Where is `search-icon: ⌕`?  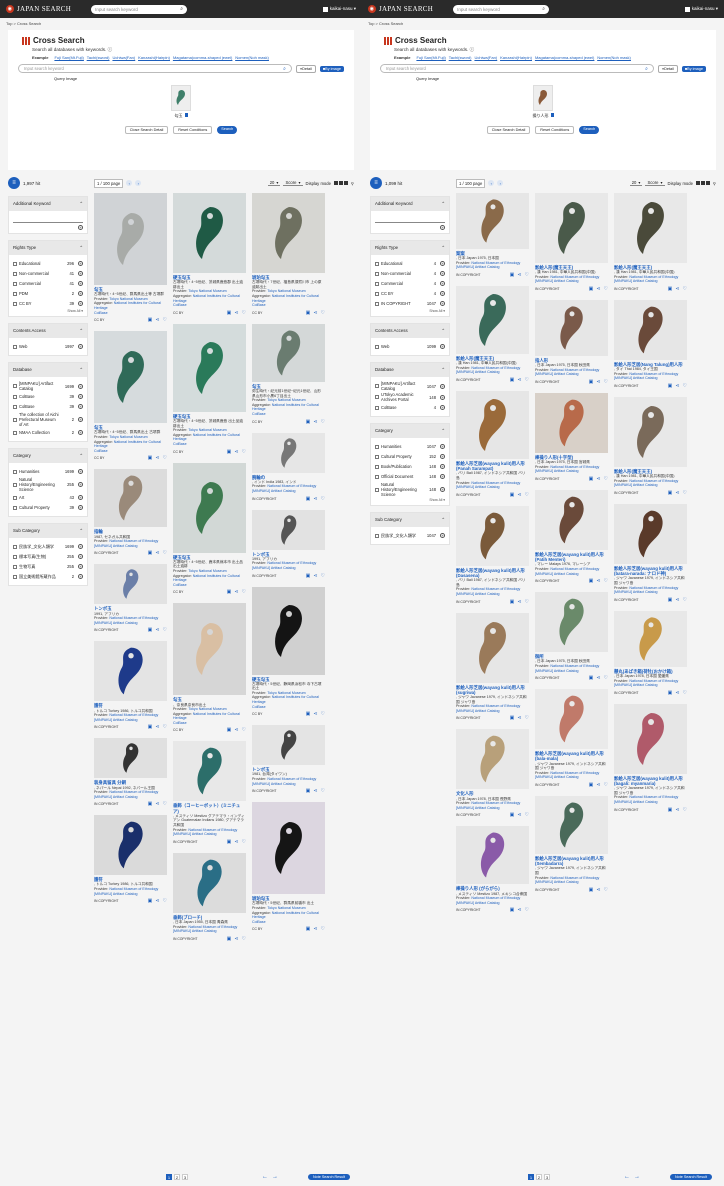 search-icon: ⌕ is located at coordinates (646, 69).